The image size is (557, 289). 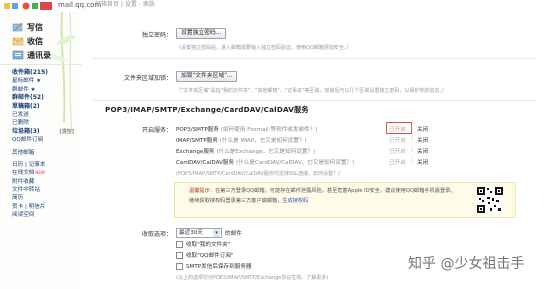 I want to click on receive-suffix: 的邮件, so click(x=233, y=234).